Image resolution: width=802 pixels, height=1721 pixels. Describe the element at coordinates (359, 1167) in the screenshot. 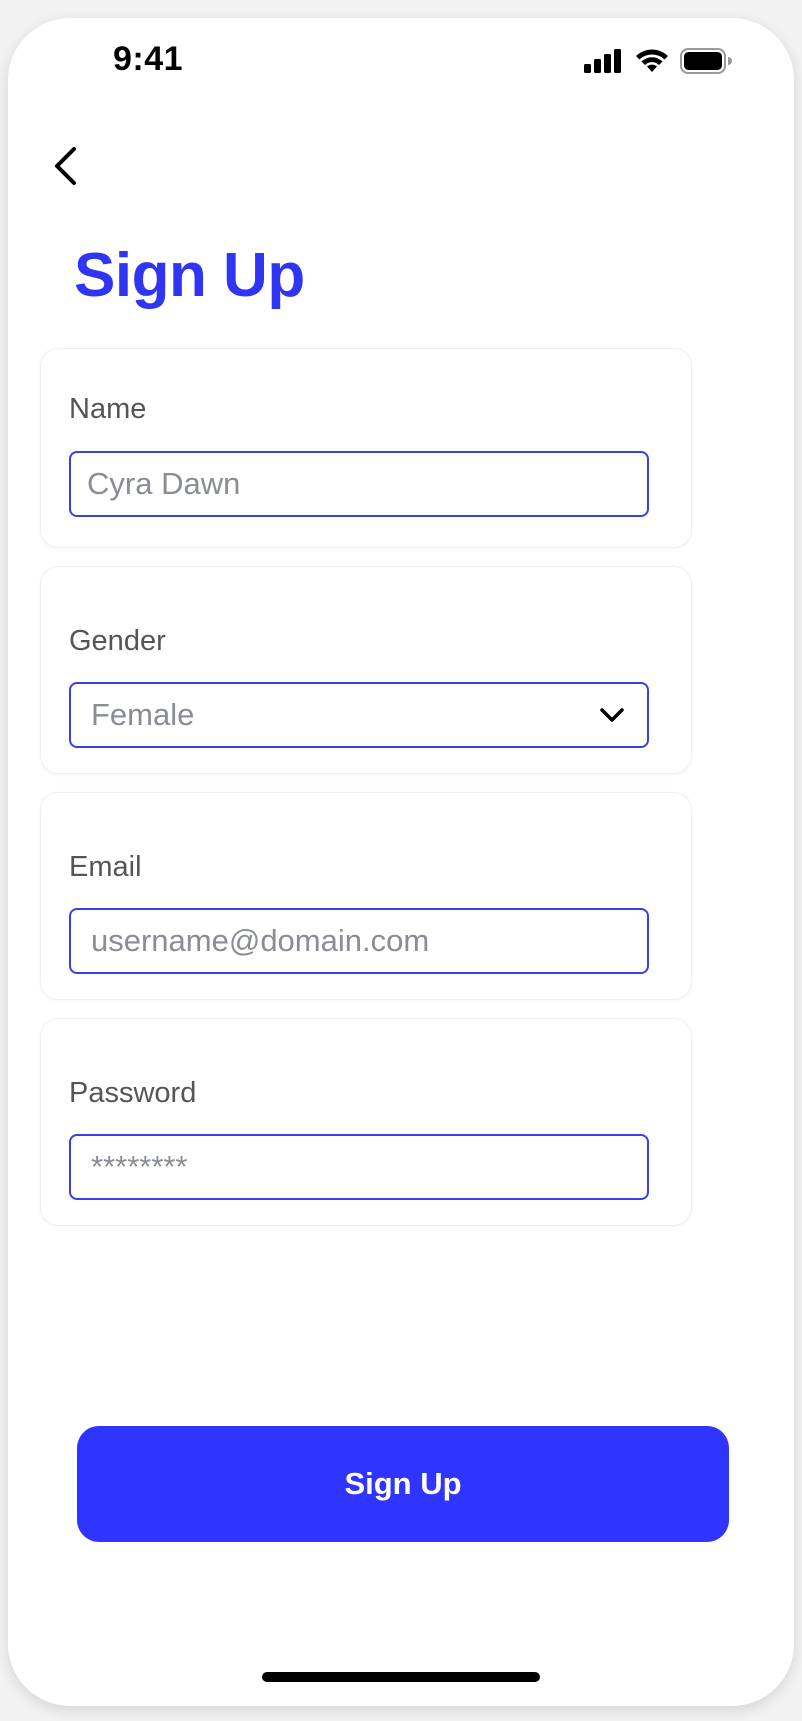

I see `password-input` at that location.